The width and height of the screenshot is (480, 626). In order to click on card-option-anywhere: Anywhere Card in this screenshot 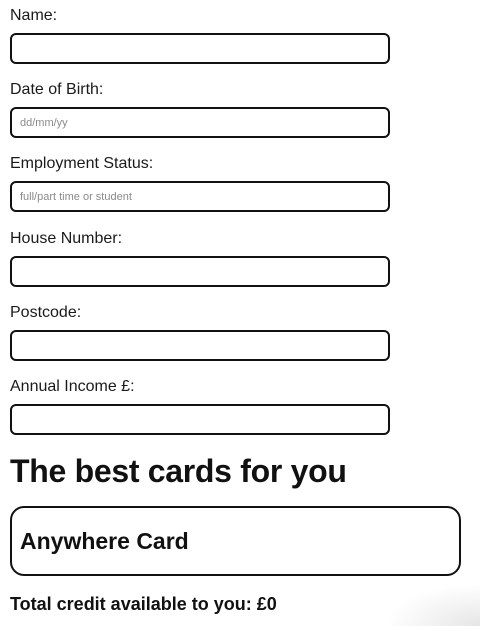, I will do `click(235, 541)`.